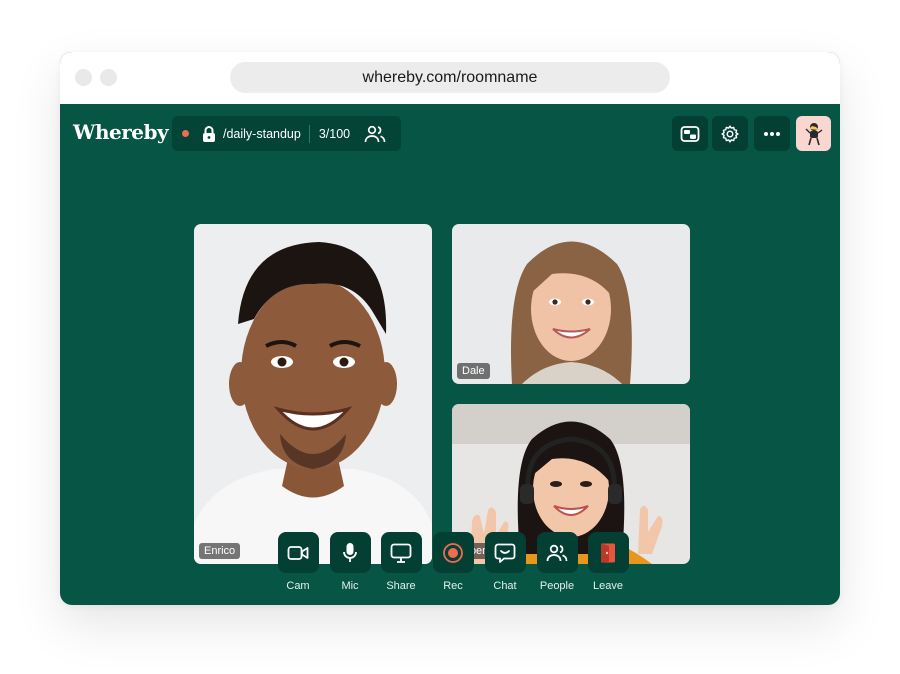  I want to click on cam-control: Cam, so click(298, 562).